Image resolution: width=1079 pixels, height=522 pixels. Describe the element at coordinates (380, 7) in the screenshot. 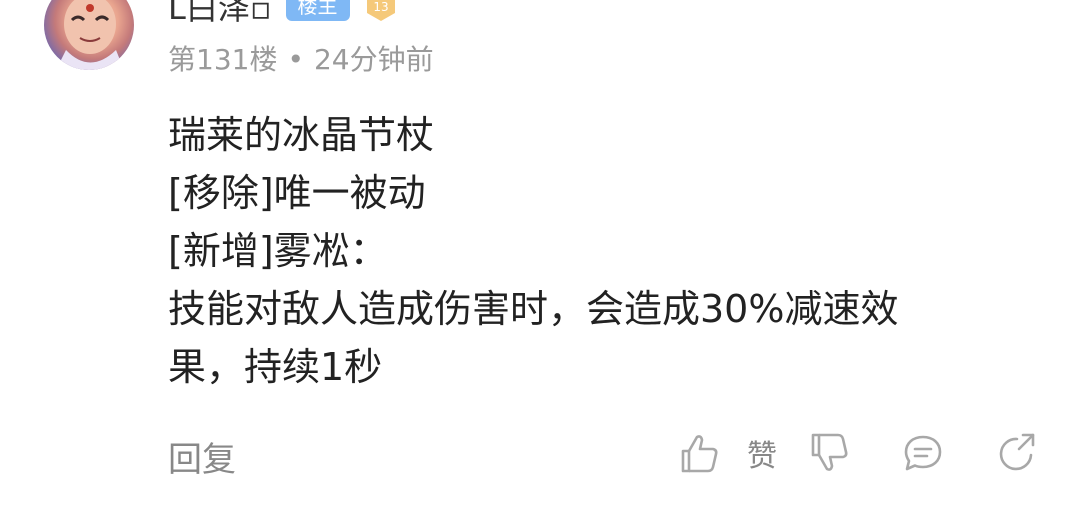

I see `level-badge-text: 13` at that location.